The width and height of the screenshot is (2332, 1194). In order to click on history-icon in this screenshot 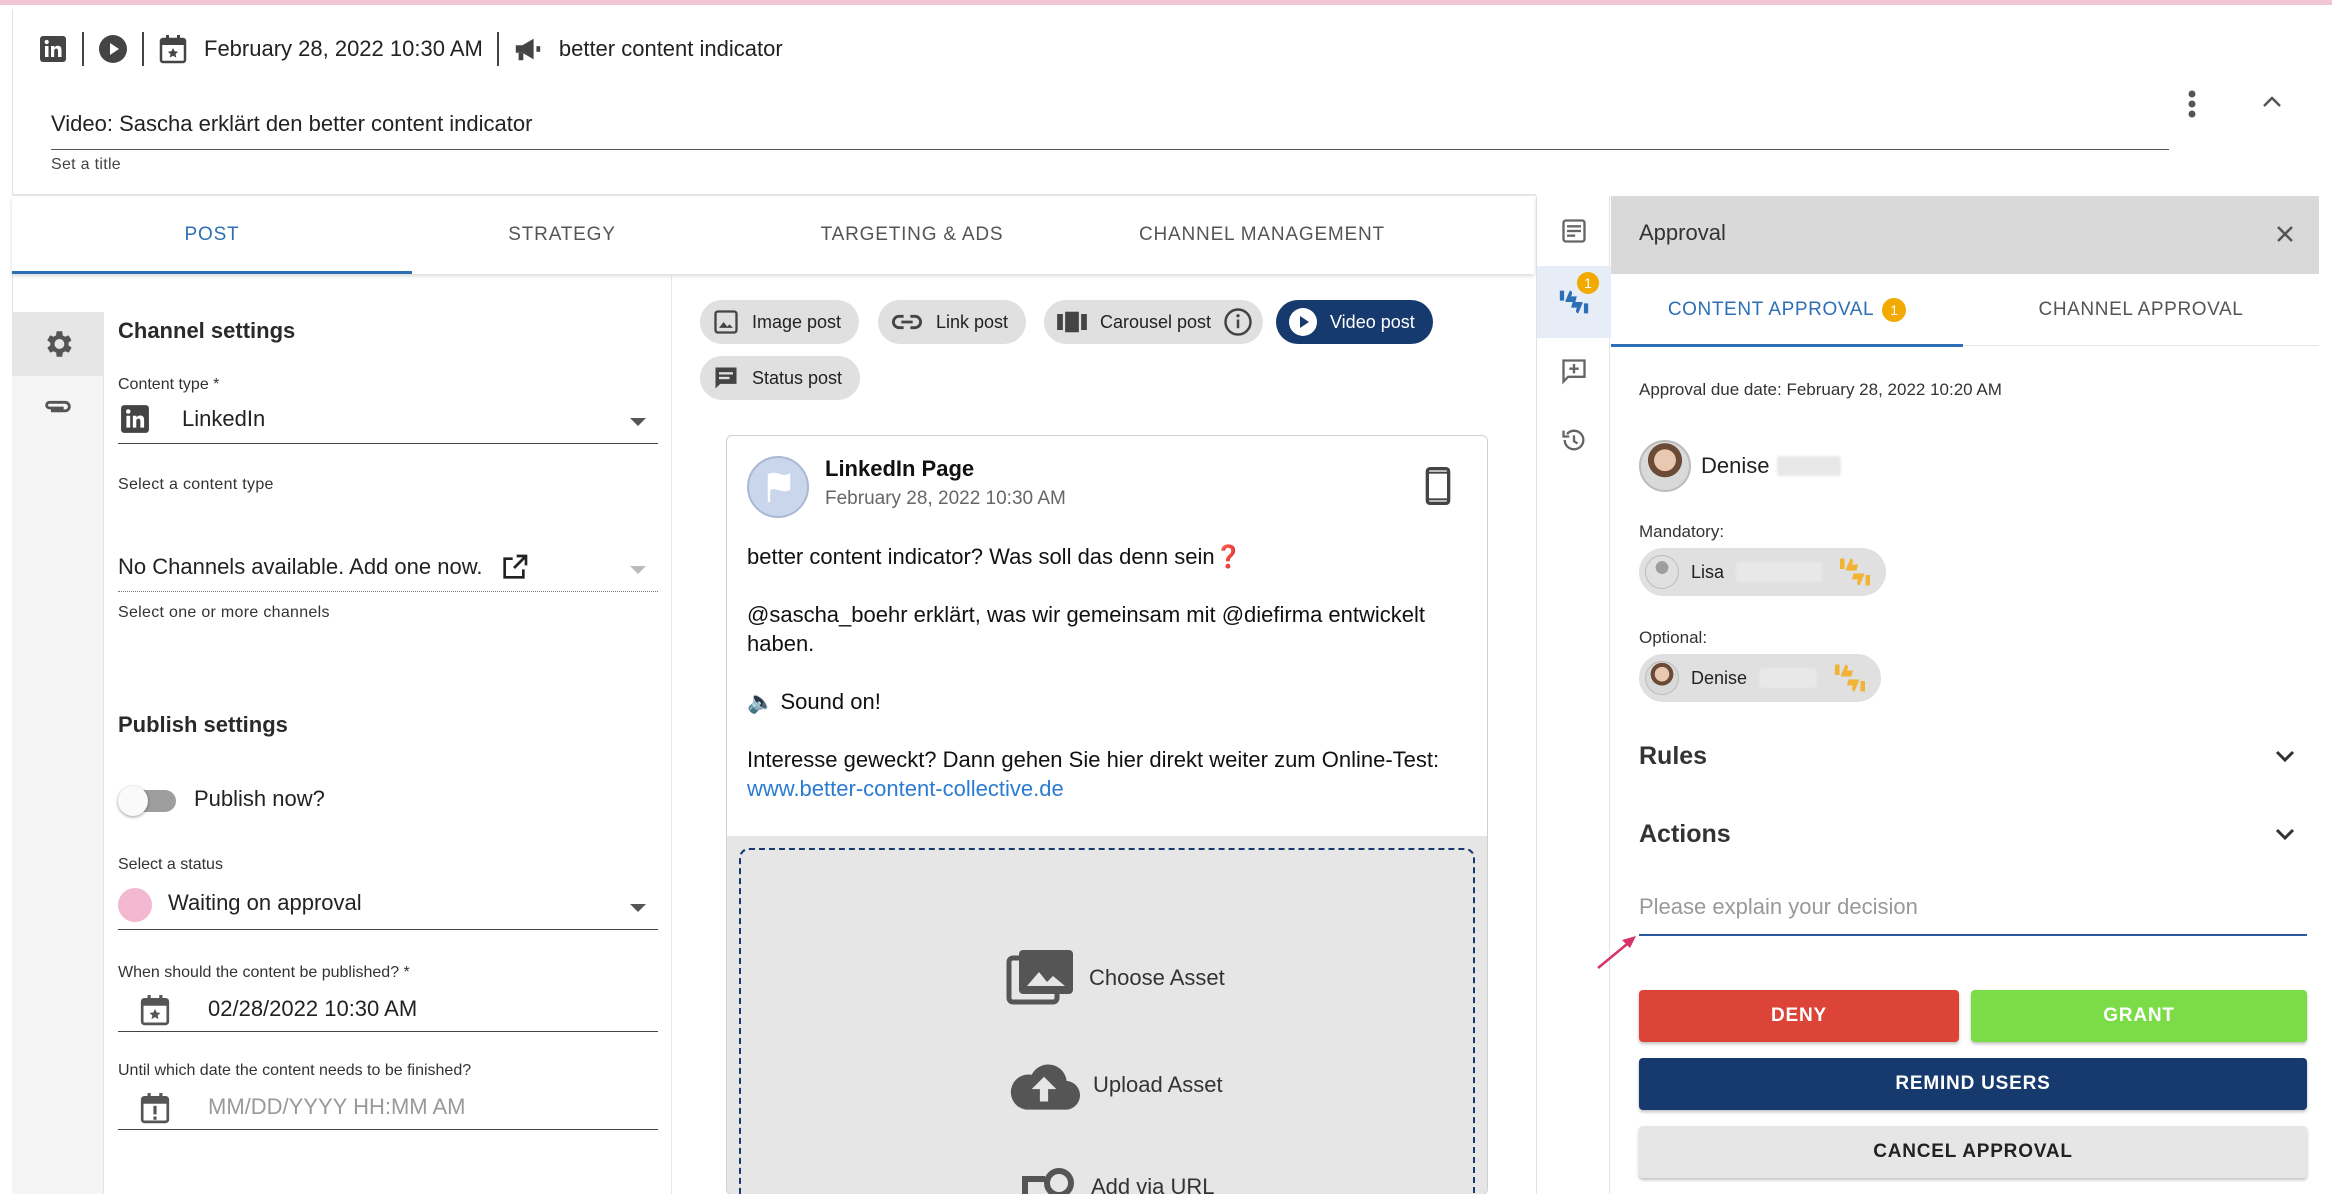, I will do `click(1573, 440)`.